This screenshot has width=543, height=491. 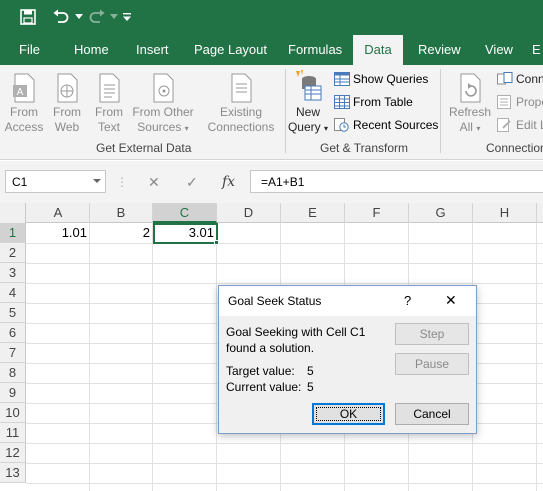 I want to click on access-db-icon: A, so click(x=24, y=88).